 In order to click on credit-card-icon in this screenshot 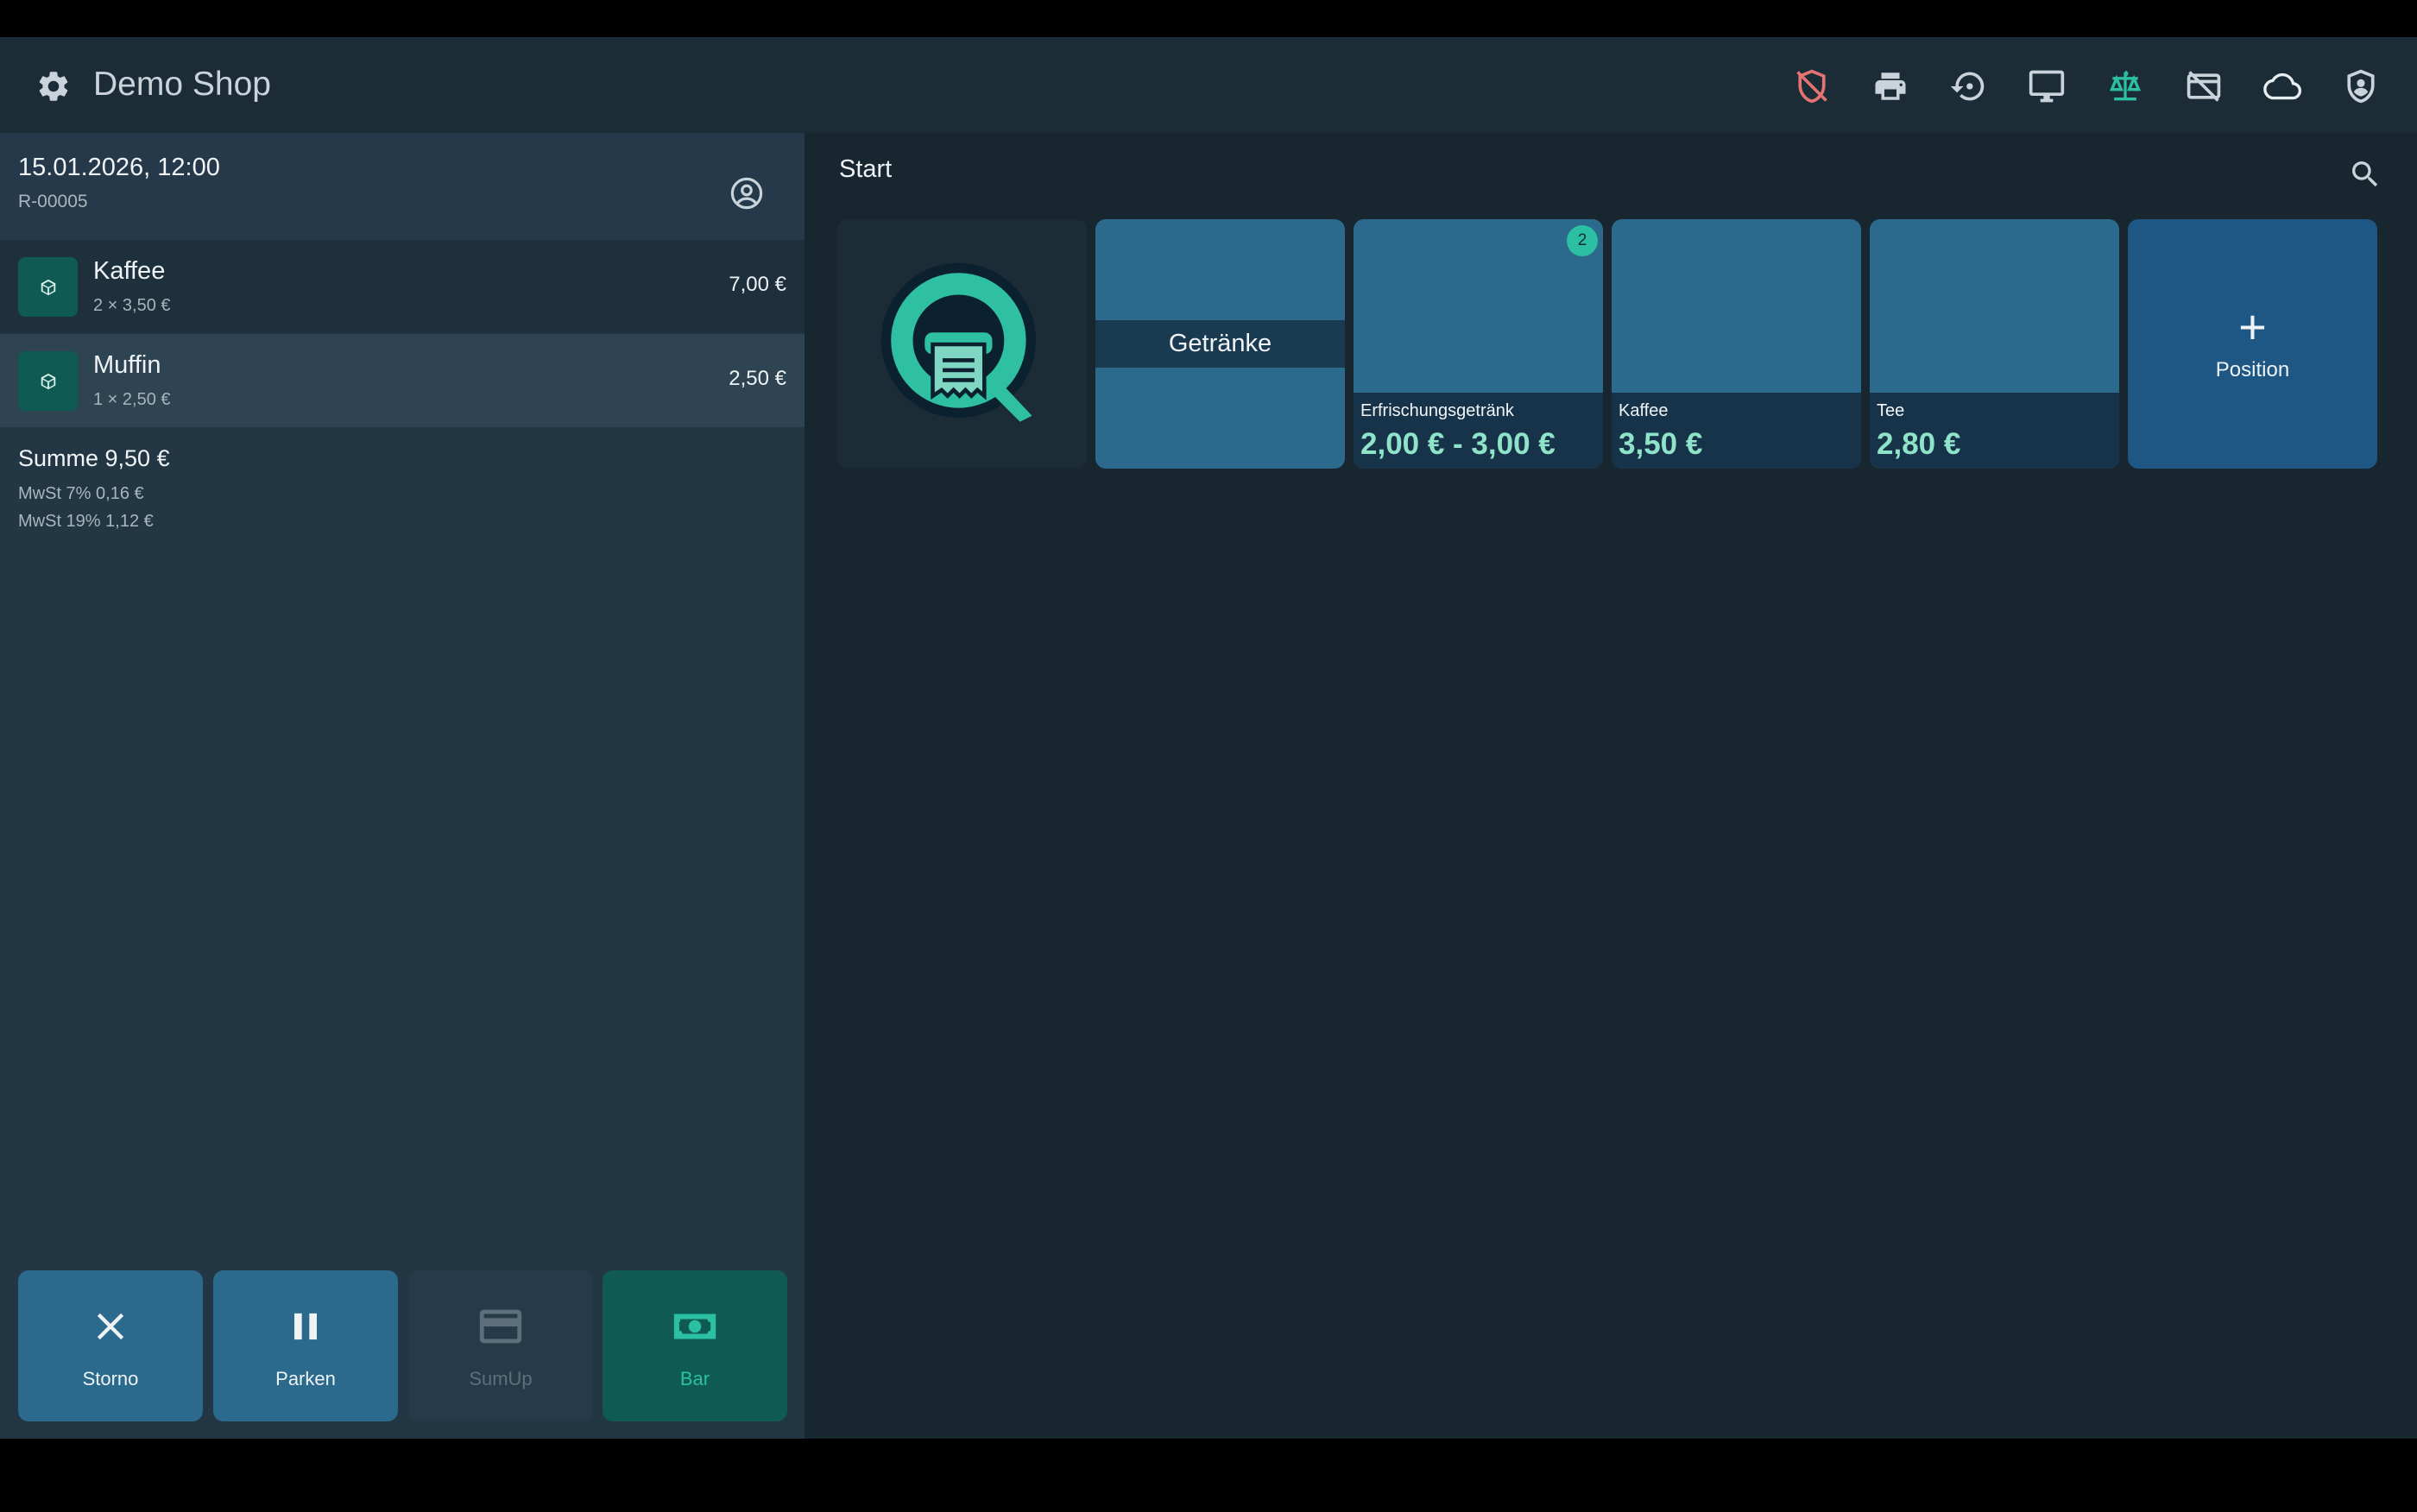, I will do `click(500, 1326)`.